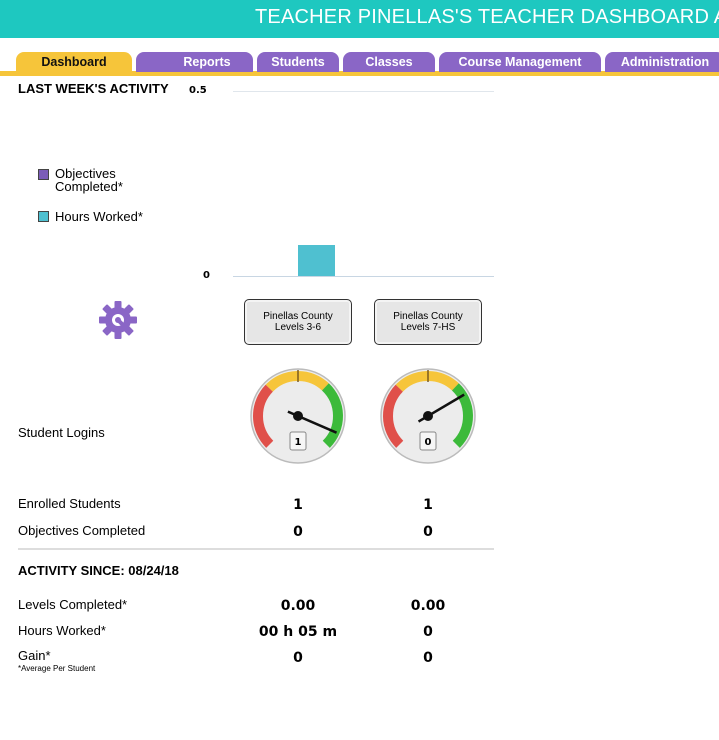 This screenshot has width=719, height=740. I want to click on page-title: TEACHER PINELLAS'S TEACHER DASHBOARD AS, so click(487, 17).